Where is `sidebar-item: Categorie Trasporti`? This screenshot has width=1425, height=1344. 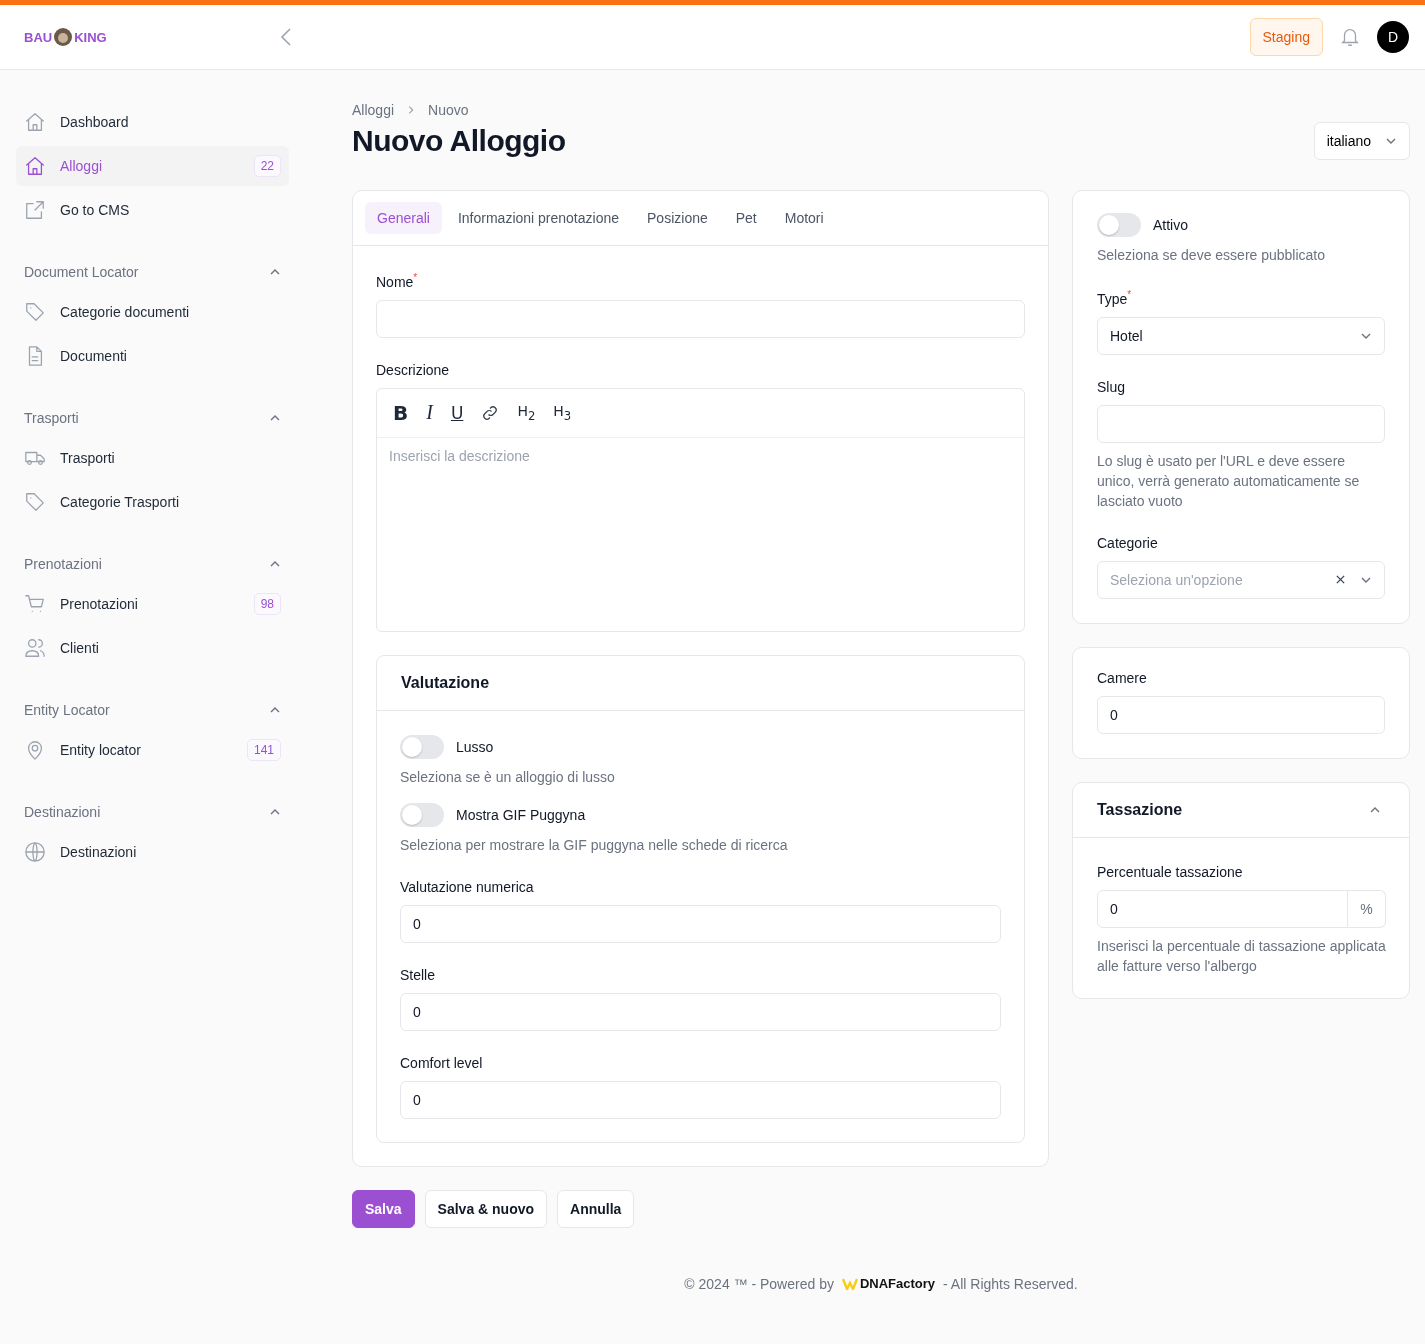 sidebar-item: Categorie Trasporti is located at coordinates (152, 502).